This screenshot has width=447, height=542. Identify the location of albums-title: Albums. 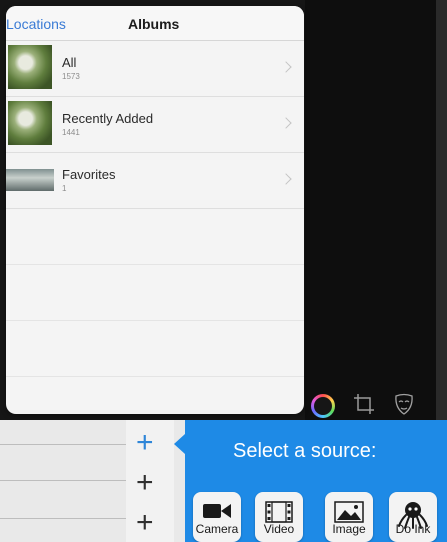
(154, 24).